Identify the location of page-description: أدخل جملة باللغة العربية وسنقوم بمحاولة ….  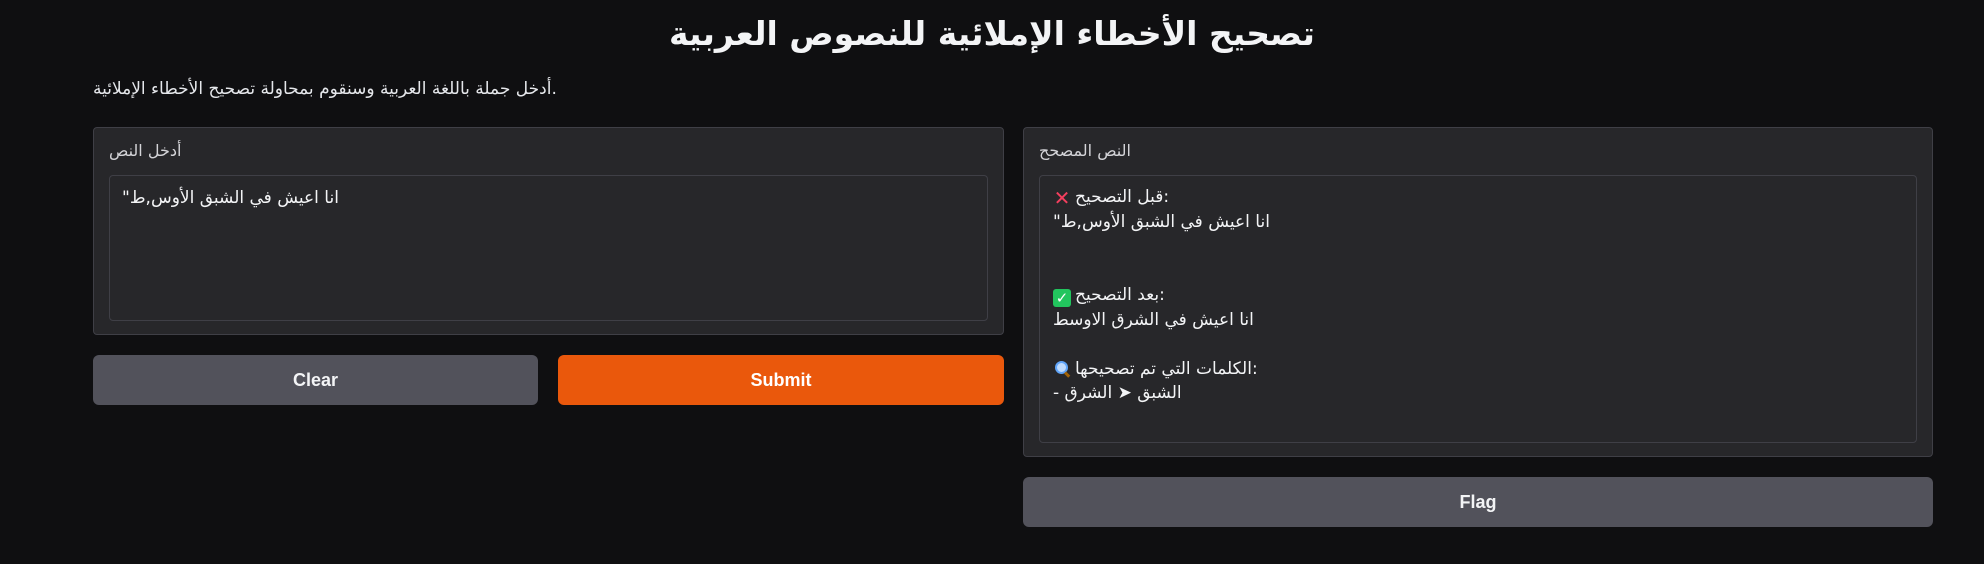
(325, 89).